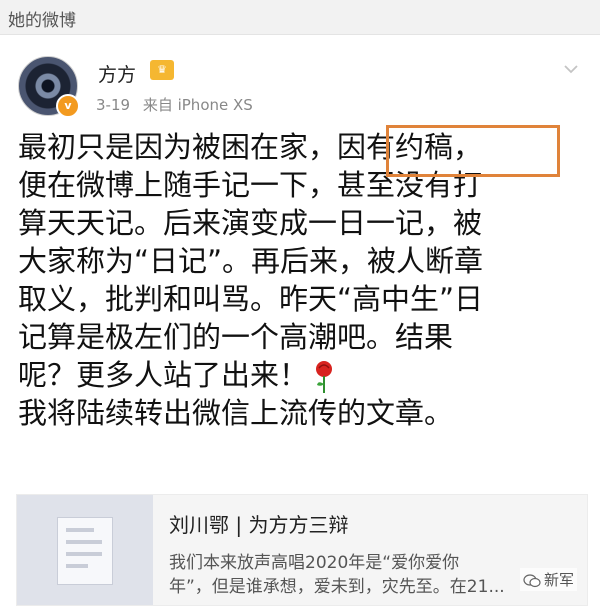 This screenshot has width=600, height=606. Describe the element at coordinates (571, 69) in the screenshot. I see `chevron-down-icon` at that location.